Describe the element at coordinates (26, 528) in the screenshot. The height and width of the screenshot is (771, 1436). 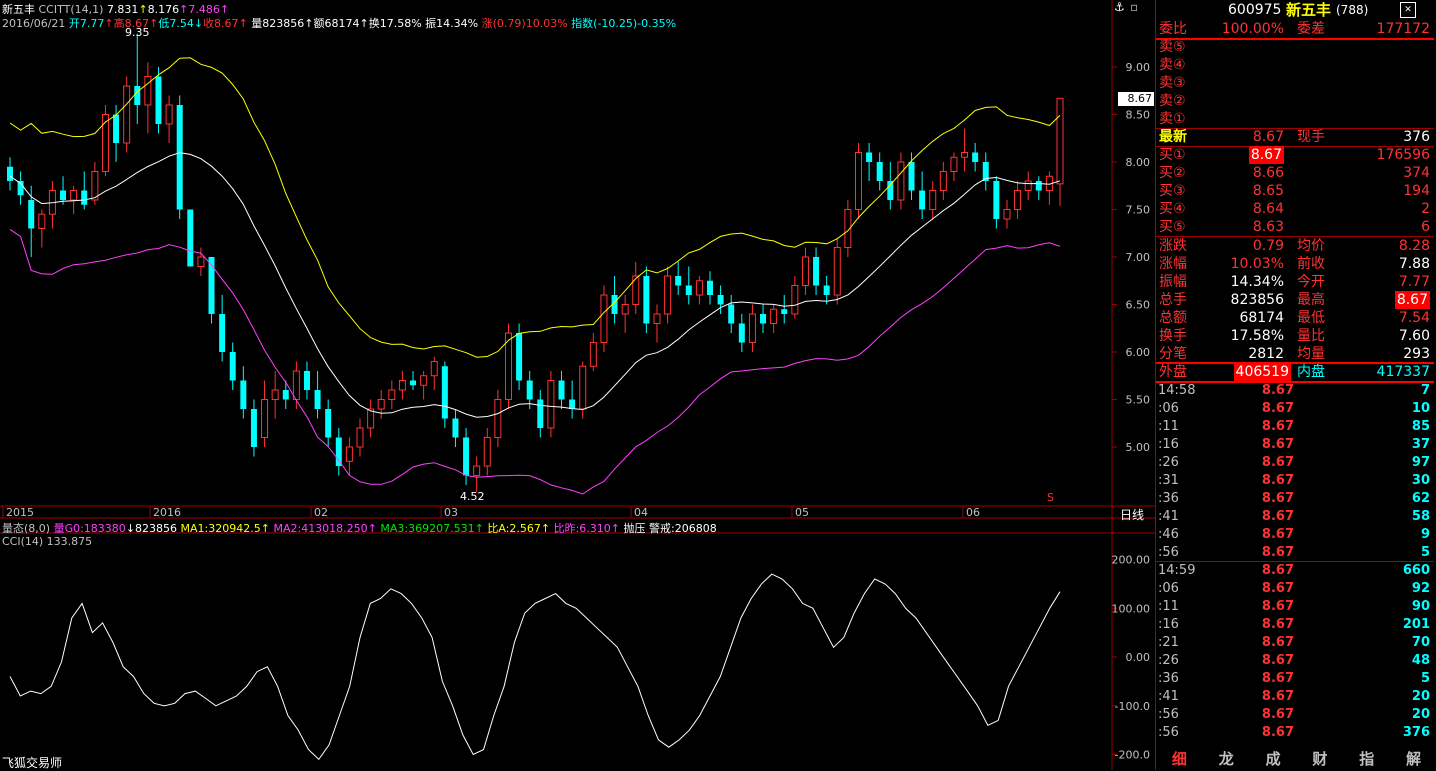
I see `vol-title: 量态(8,0)` at that location.